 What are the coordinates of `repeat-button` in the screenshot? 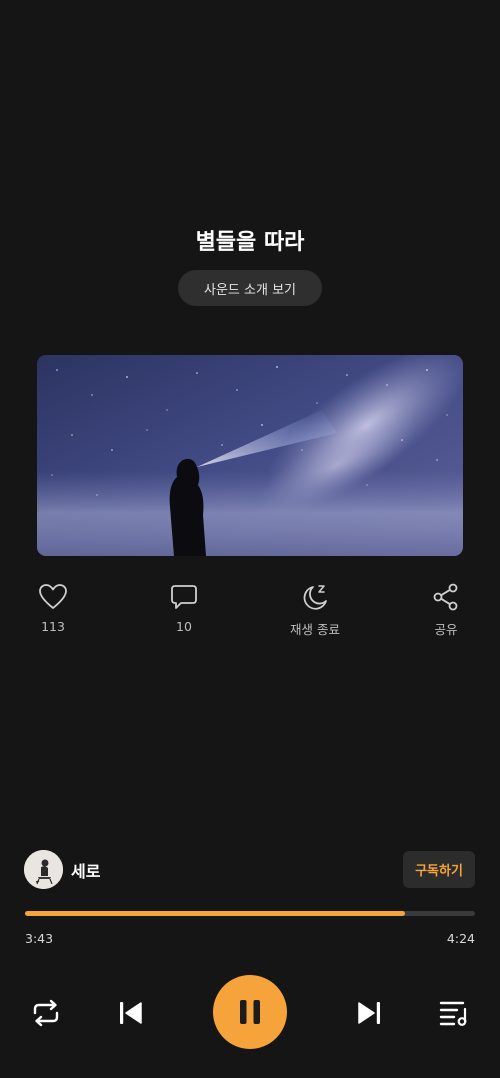 It's located at (46, 1013).